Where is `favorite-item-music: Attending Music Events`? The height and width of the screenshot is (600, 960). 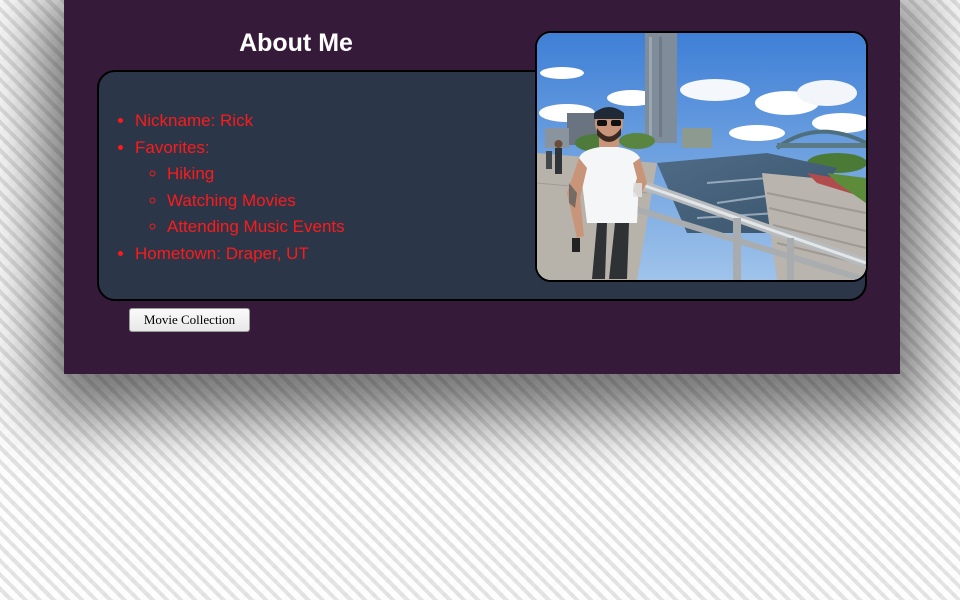
favorite-item-music: Attending Music Events is located at coordinates (341, 227).